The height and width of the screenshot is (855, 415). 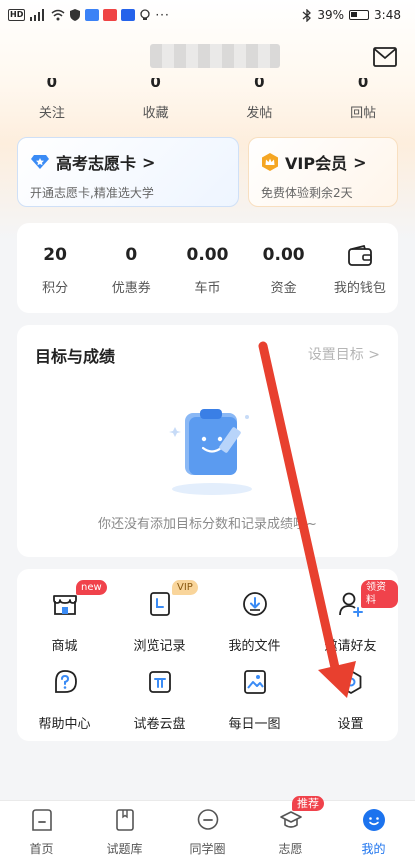 What do you see at coordinates (96, 163) in the screenshot?
I see `gaokao-card-title: 高考志愿卡` at bounding box center [96, 163].